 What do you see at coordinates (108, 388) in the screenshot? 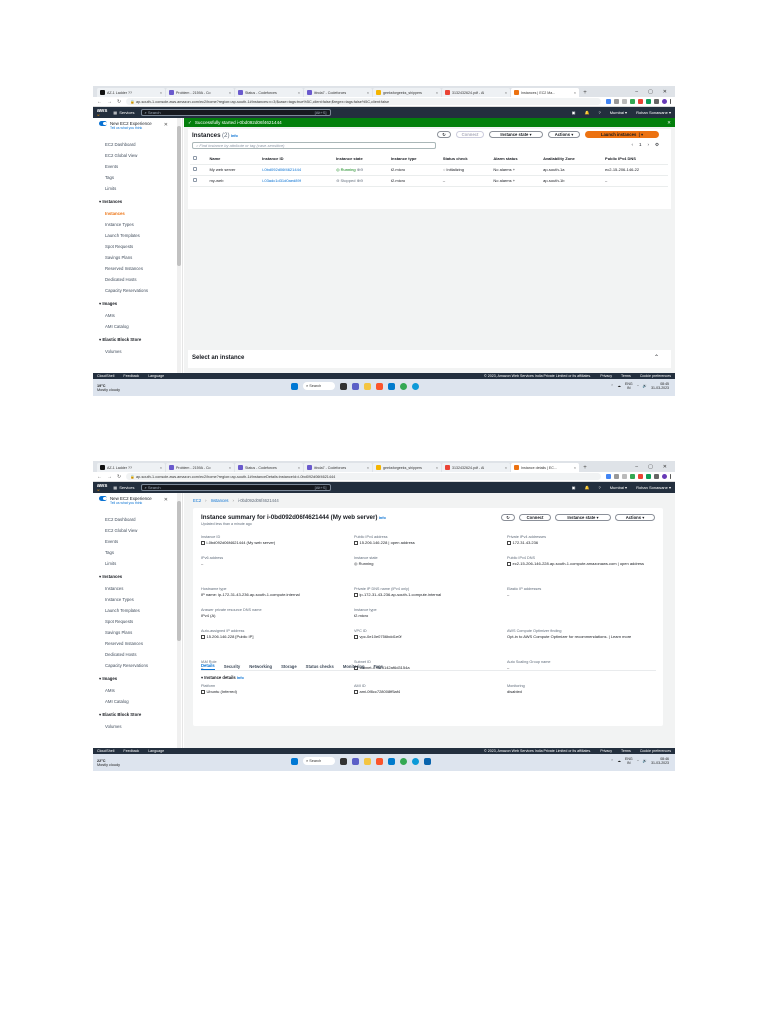
I see `weather-widget: 19°C Mostly cloudy` at bounding box center [108, 388].